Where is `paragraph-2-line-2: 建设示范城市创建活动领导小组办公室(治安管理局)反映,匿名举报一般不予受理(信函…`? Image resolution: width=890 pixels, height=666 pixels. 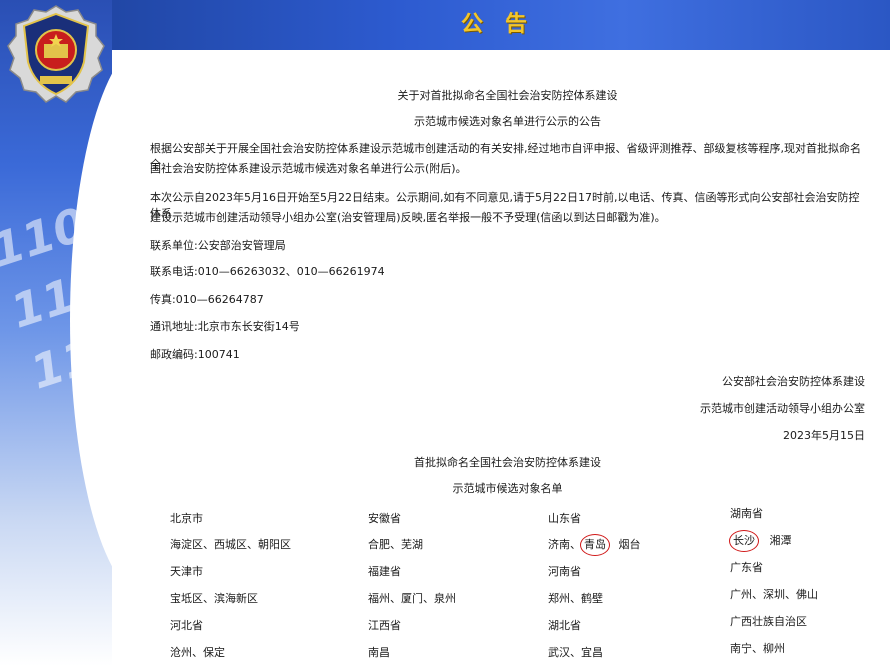
paragraph-2-line-2: 建设示范城市创建活动领导小组办公室(治安管理局)反映,匿名举报一般不予受理(信函… is located at coordinates (408, 217).